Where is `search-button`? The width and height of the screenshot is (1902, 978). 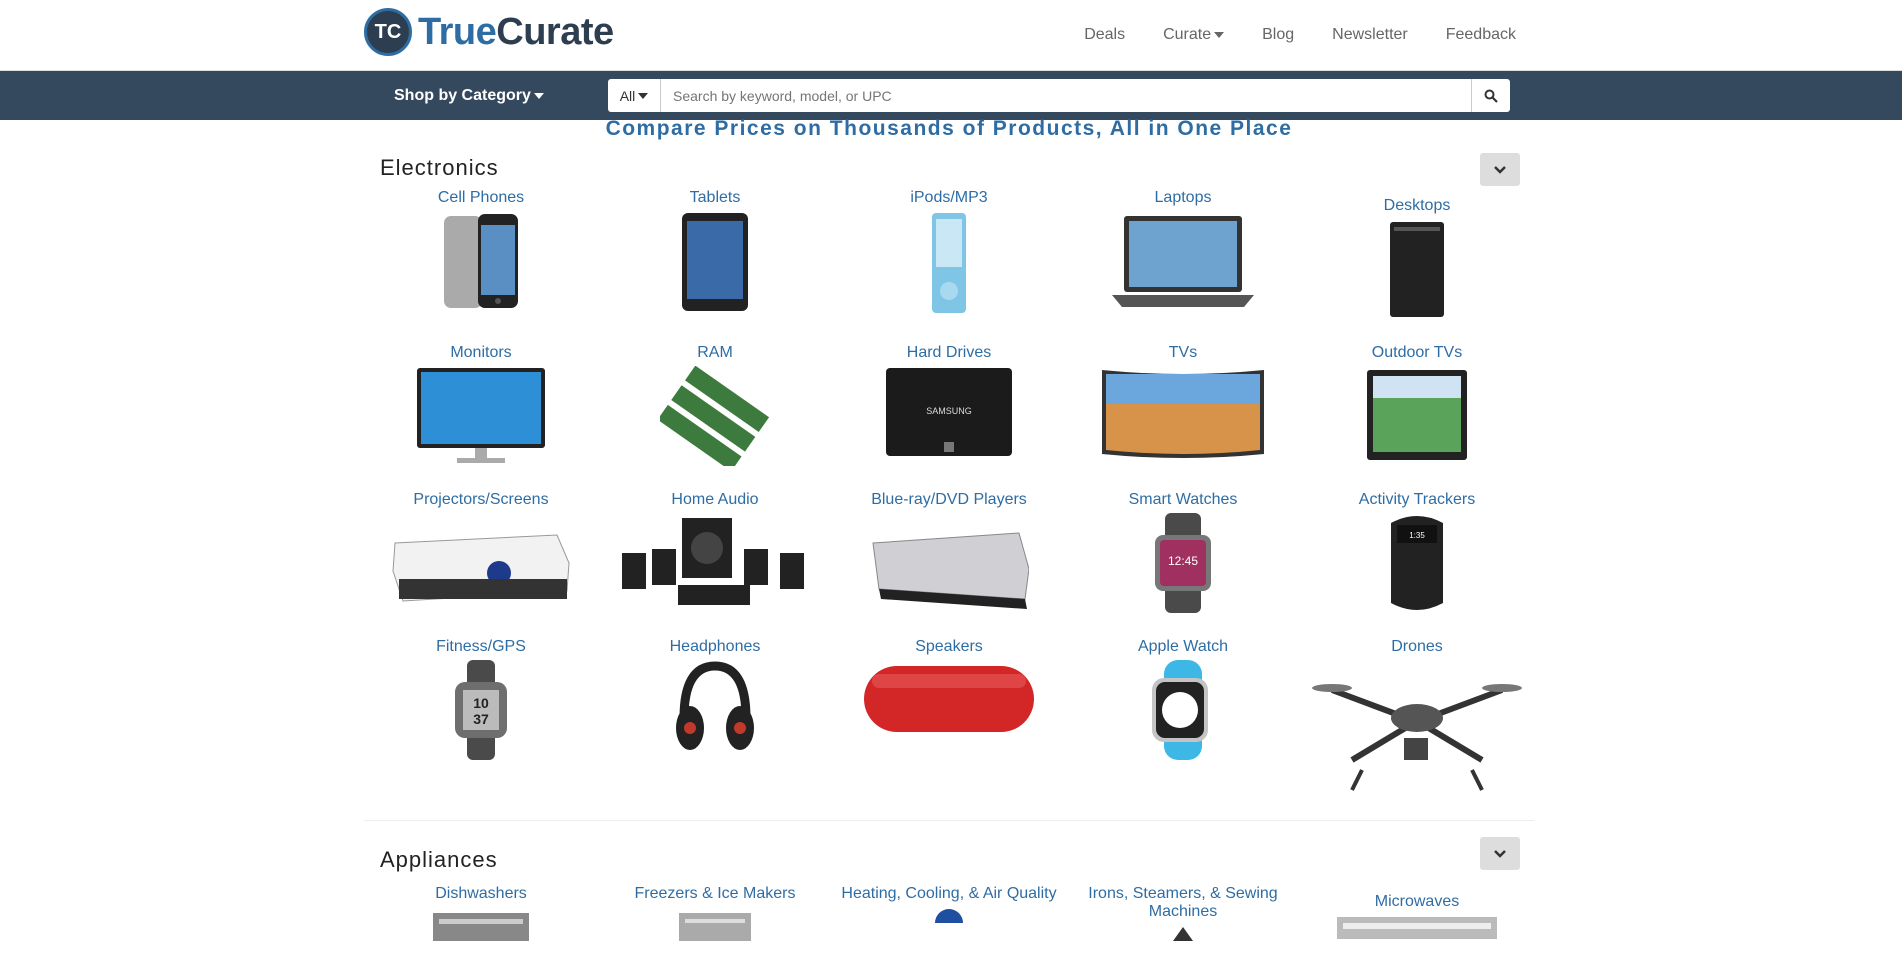 search-button is located at coordinates (1490, 95).